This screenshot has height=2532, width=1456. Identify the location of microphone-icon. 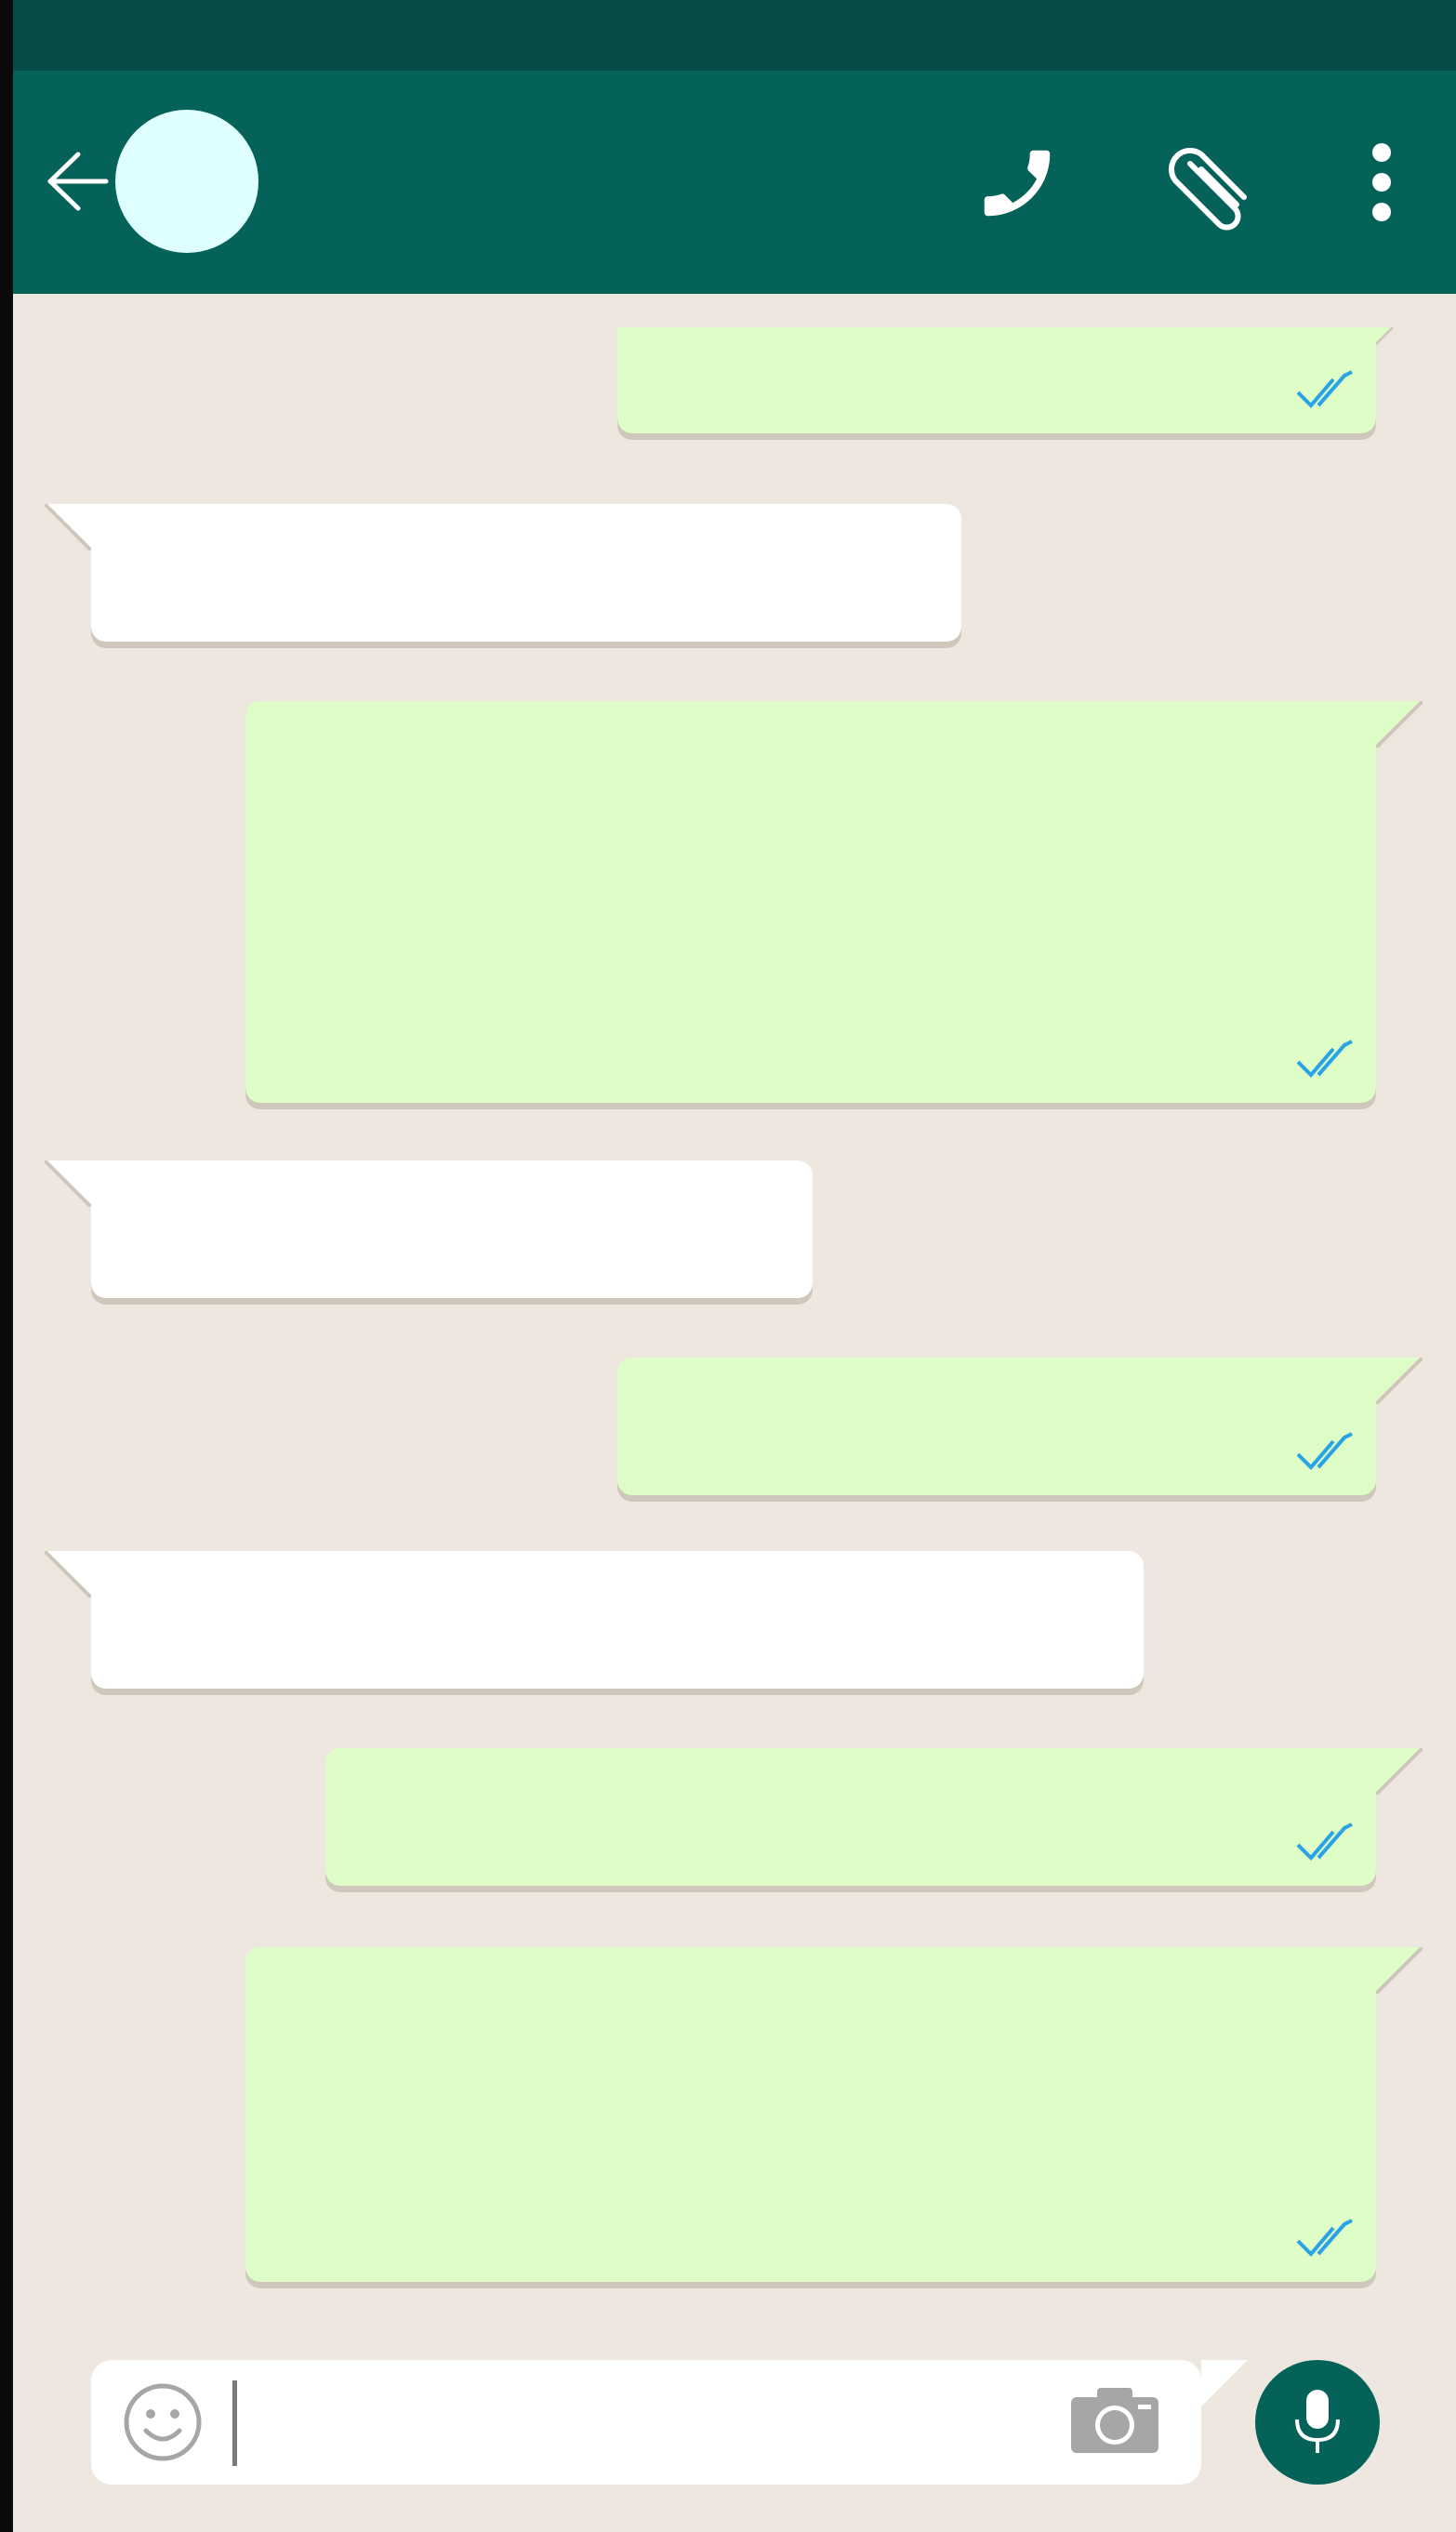
(1317, 2421).